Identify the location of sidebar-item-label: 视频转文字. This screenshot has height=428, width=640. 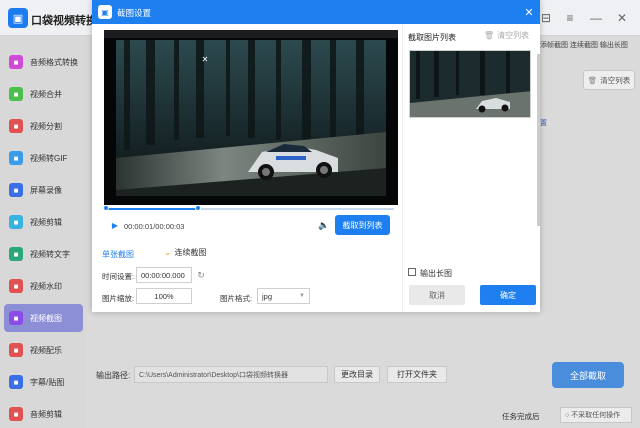
(50, 254).